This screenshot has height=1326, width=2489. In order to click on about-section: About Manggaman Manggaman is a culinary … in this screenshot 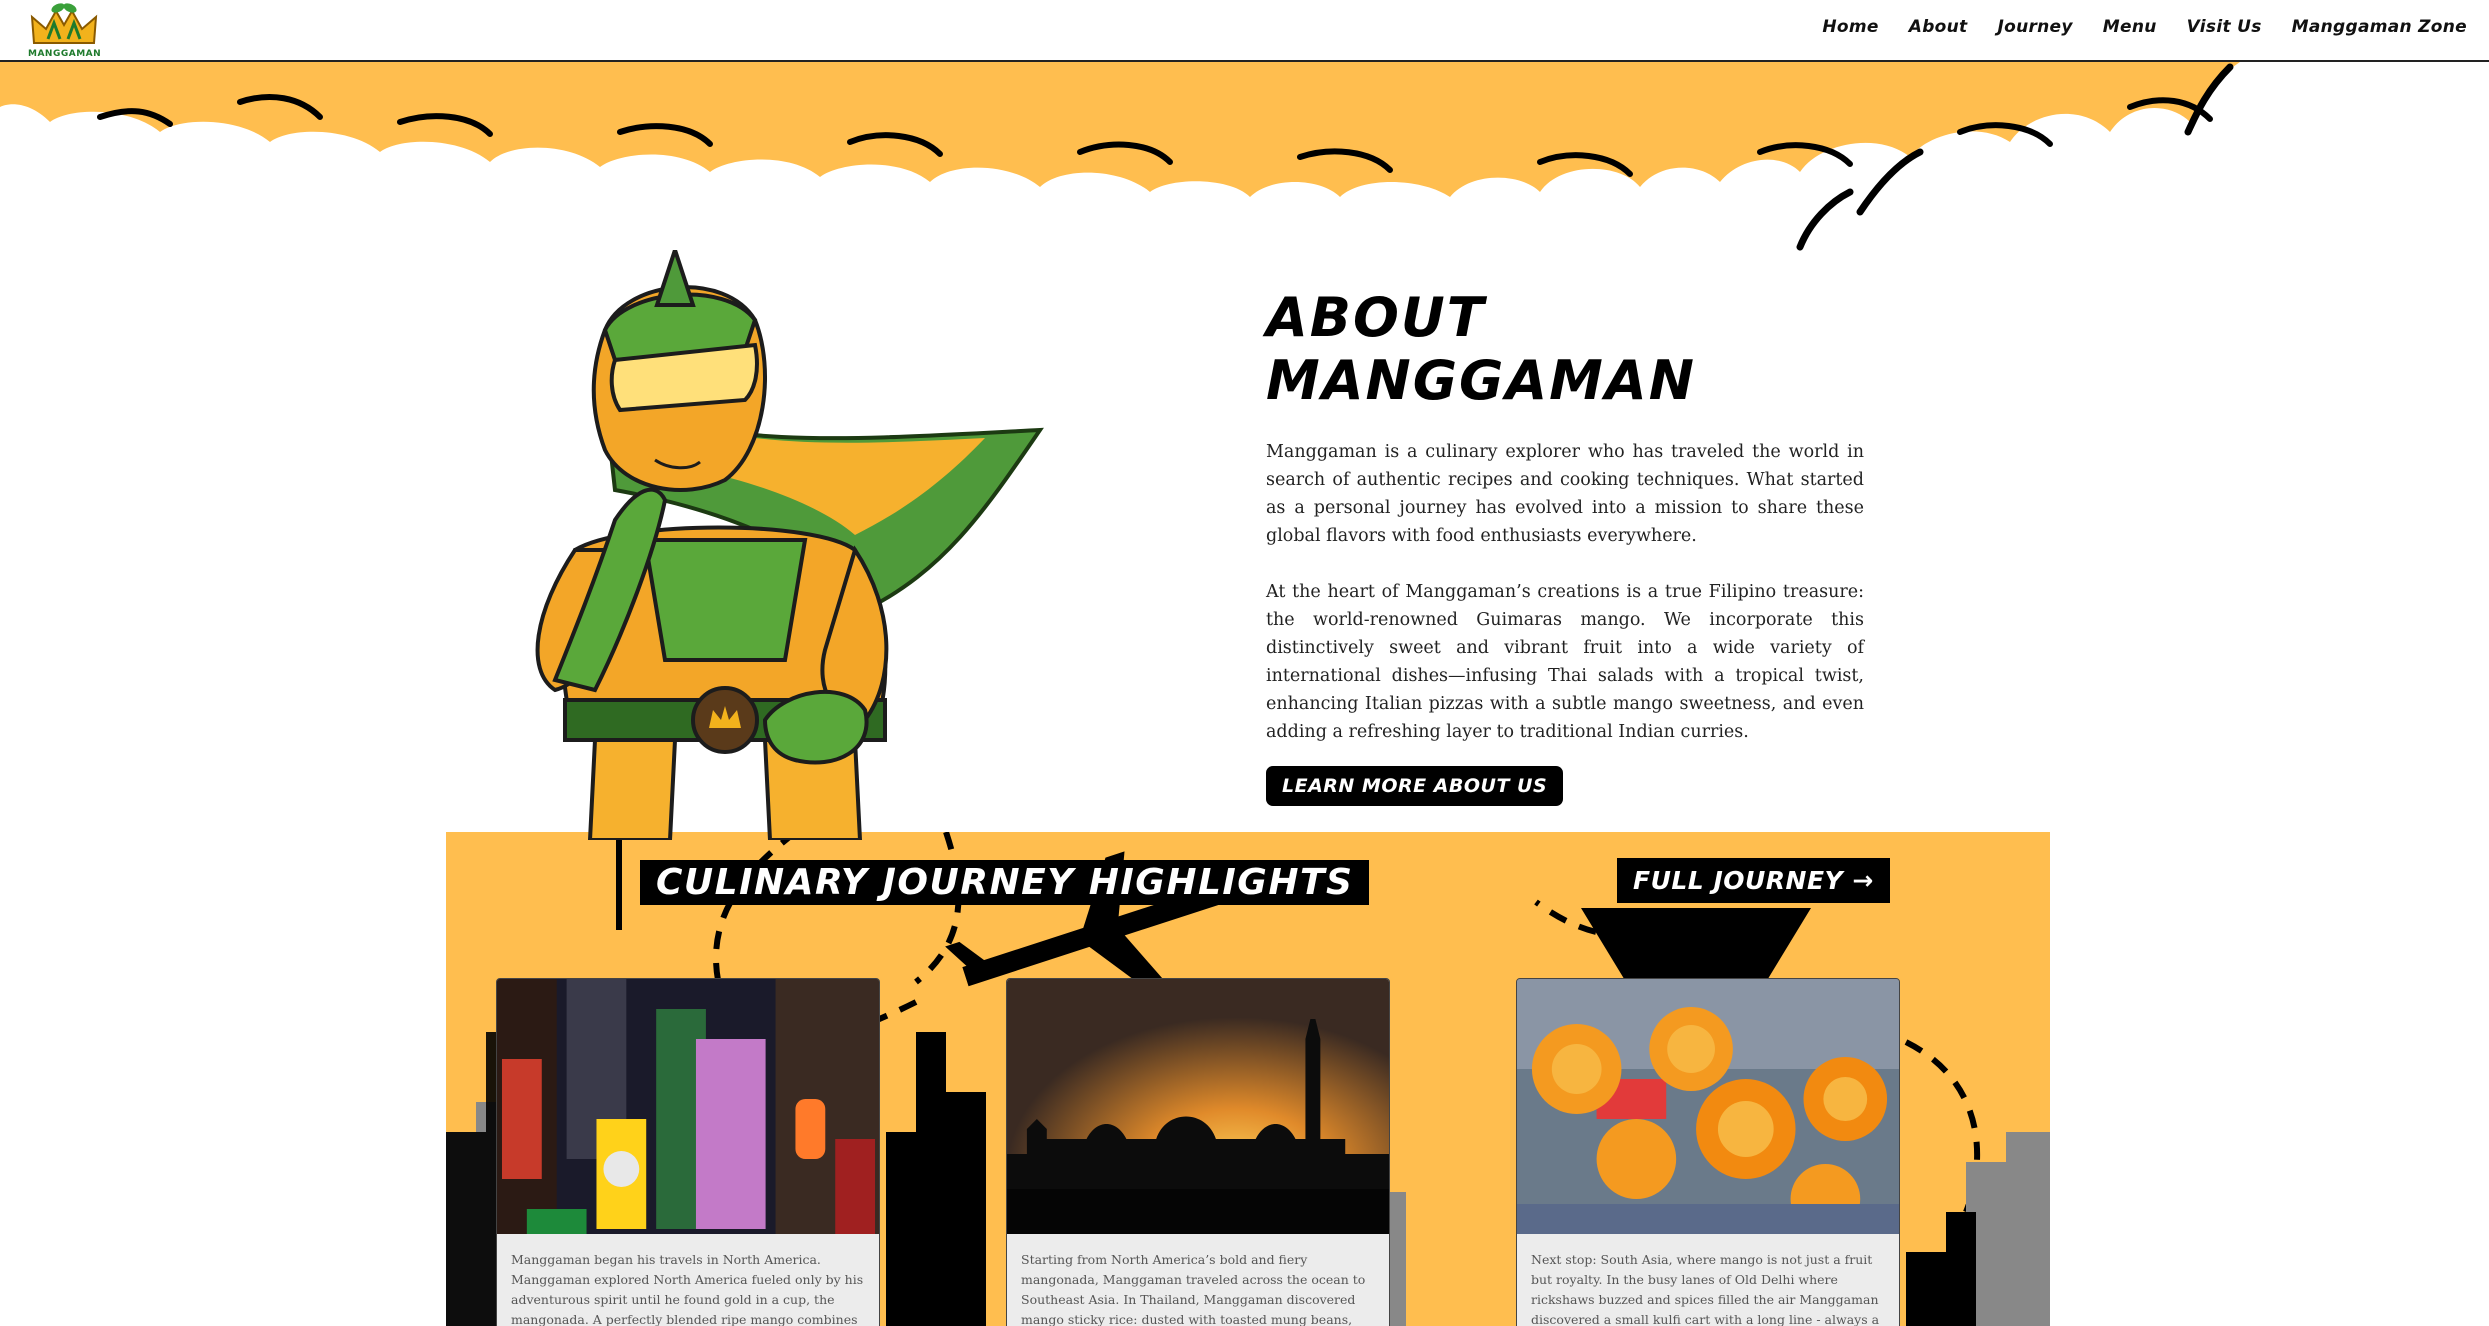, I will do `click(1565, 546)`.